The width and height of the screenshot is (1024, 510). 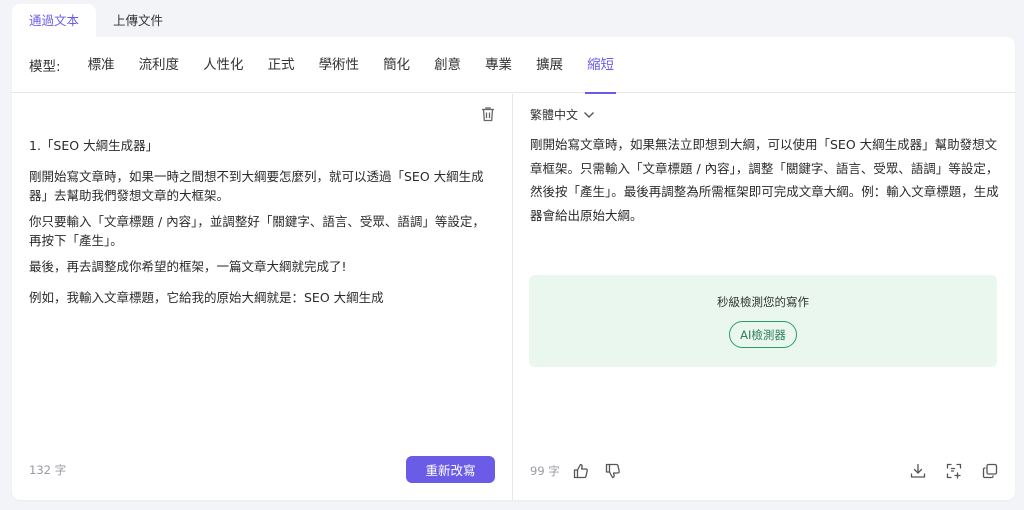 I want to click on language-select: 繁體中文, so click(x=562, y=114).